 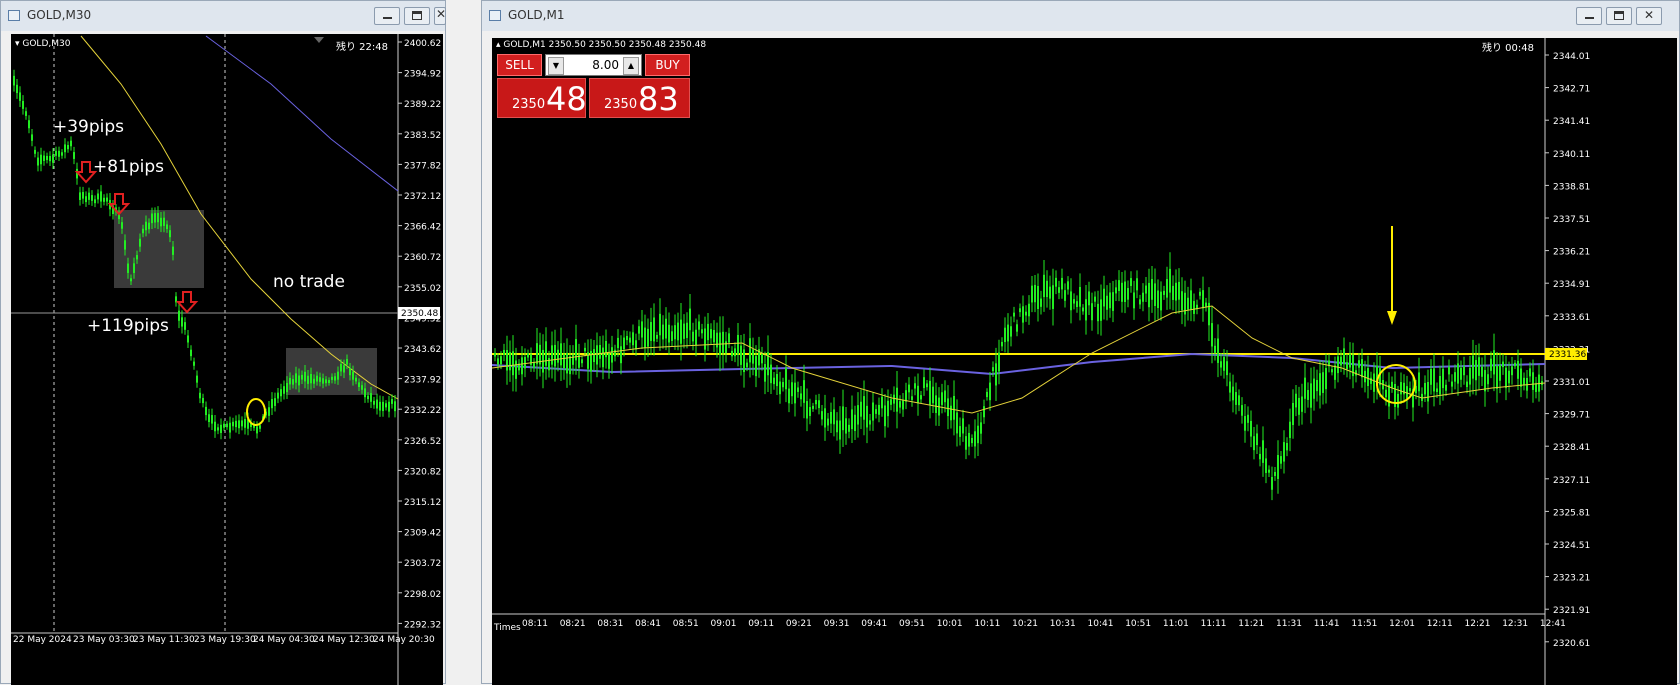 What do you see at coordinates (422, 228) in the screenshot?
I see `price-axis-label: 2366.42` at bounding box center [422, 228].